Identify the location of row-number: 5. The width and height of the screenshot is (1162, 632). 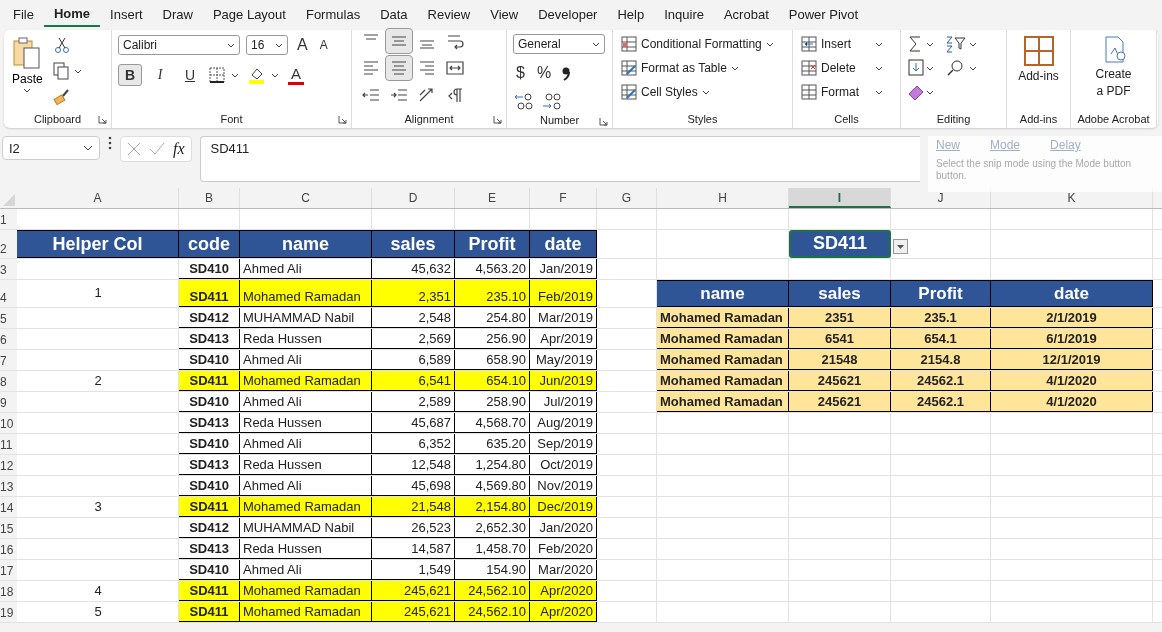
(8, 318).